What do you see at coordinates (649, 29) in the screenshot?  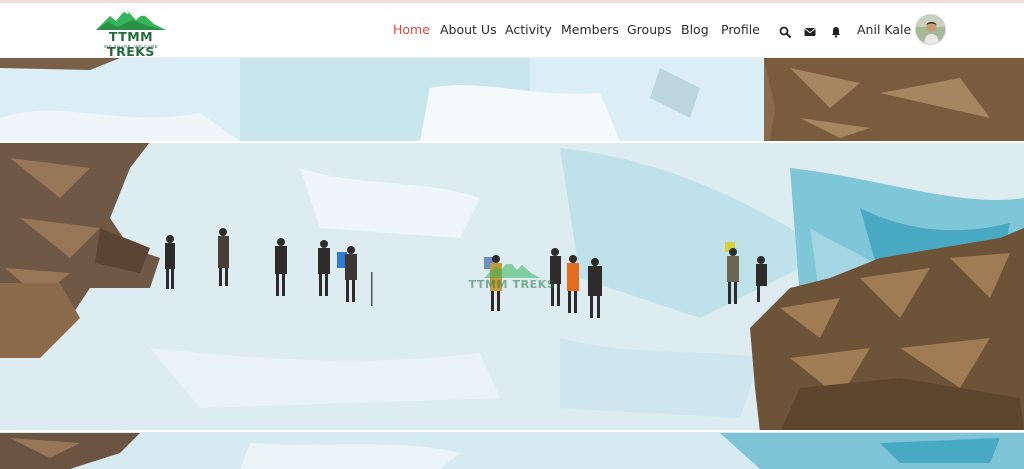 I see `nav-groups: Groups` at bounding box center [649, 29].